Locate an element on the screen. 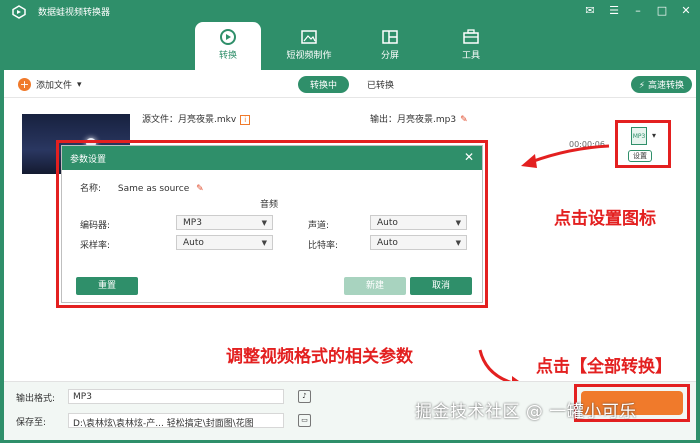 This screenshot has height=443, width=700. output-format-value: MP3 is located at coordinates (82, 397).